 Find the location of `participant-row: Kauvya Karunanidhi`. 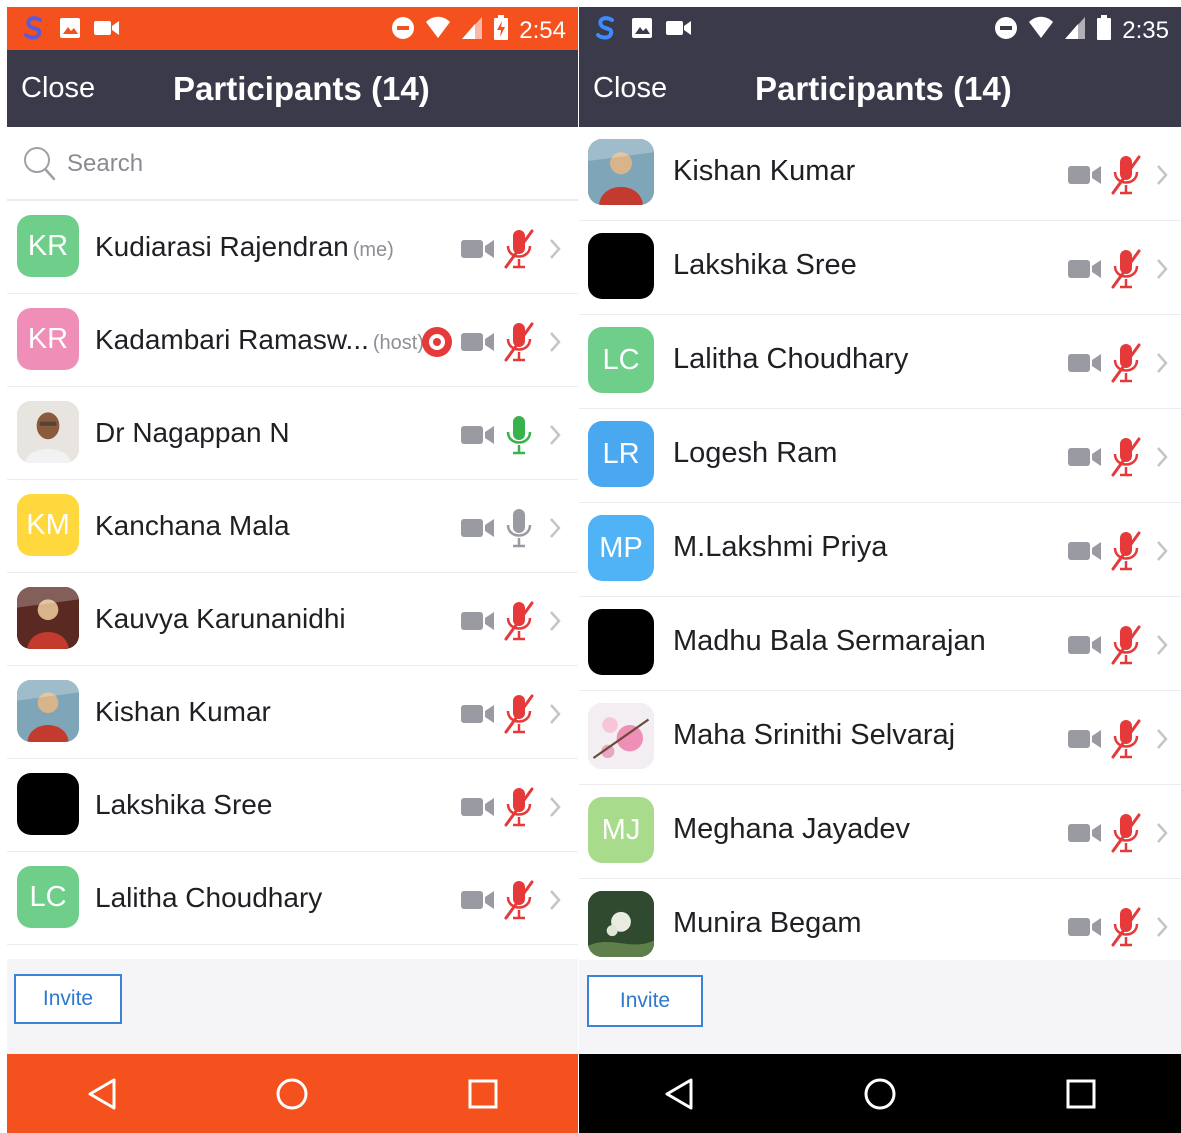

participant-row: Kauvya Karunanidhi is located at coordinates (292, 619).